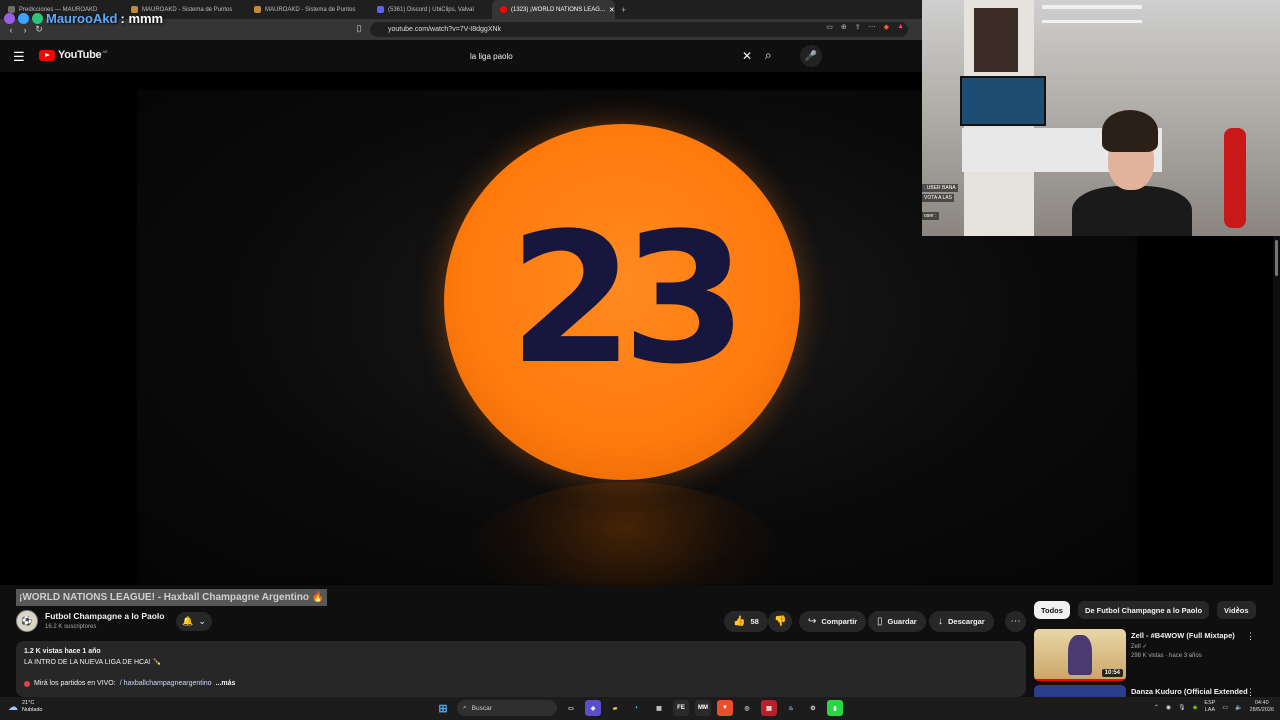 Image resolution: width=1280 pixels, height=720 pixels. I want to click on app-gear-icon: ⚙, so click(813, 708).